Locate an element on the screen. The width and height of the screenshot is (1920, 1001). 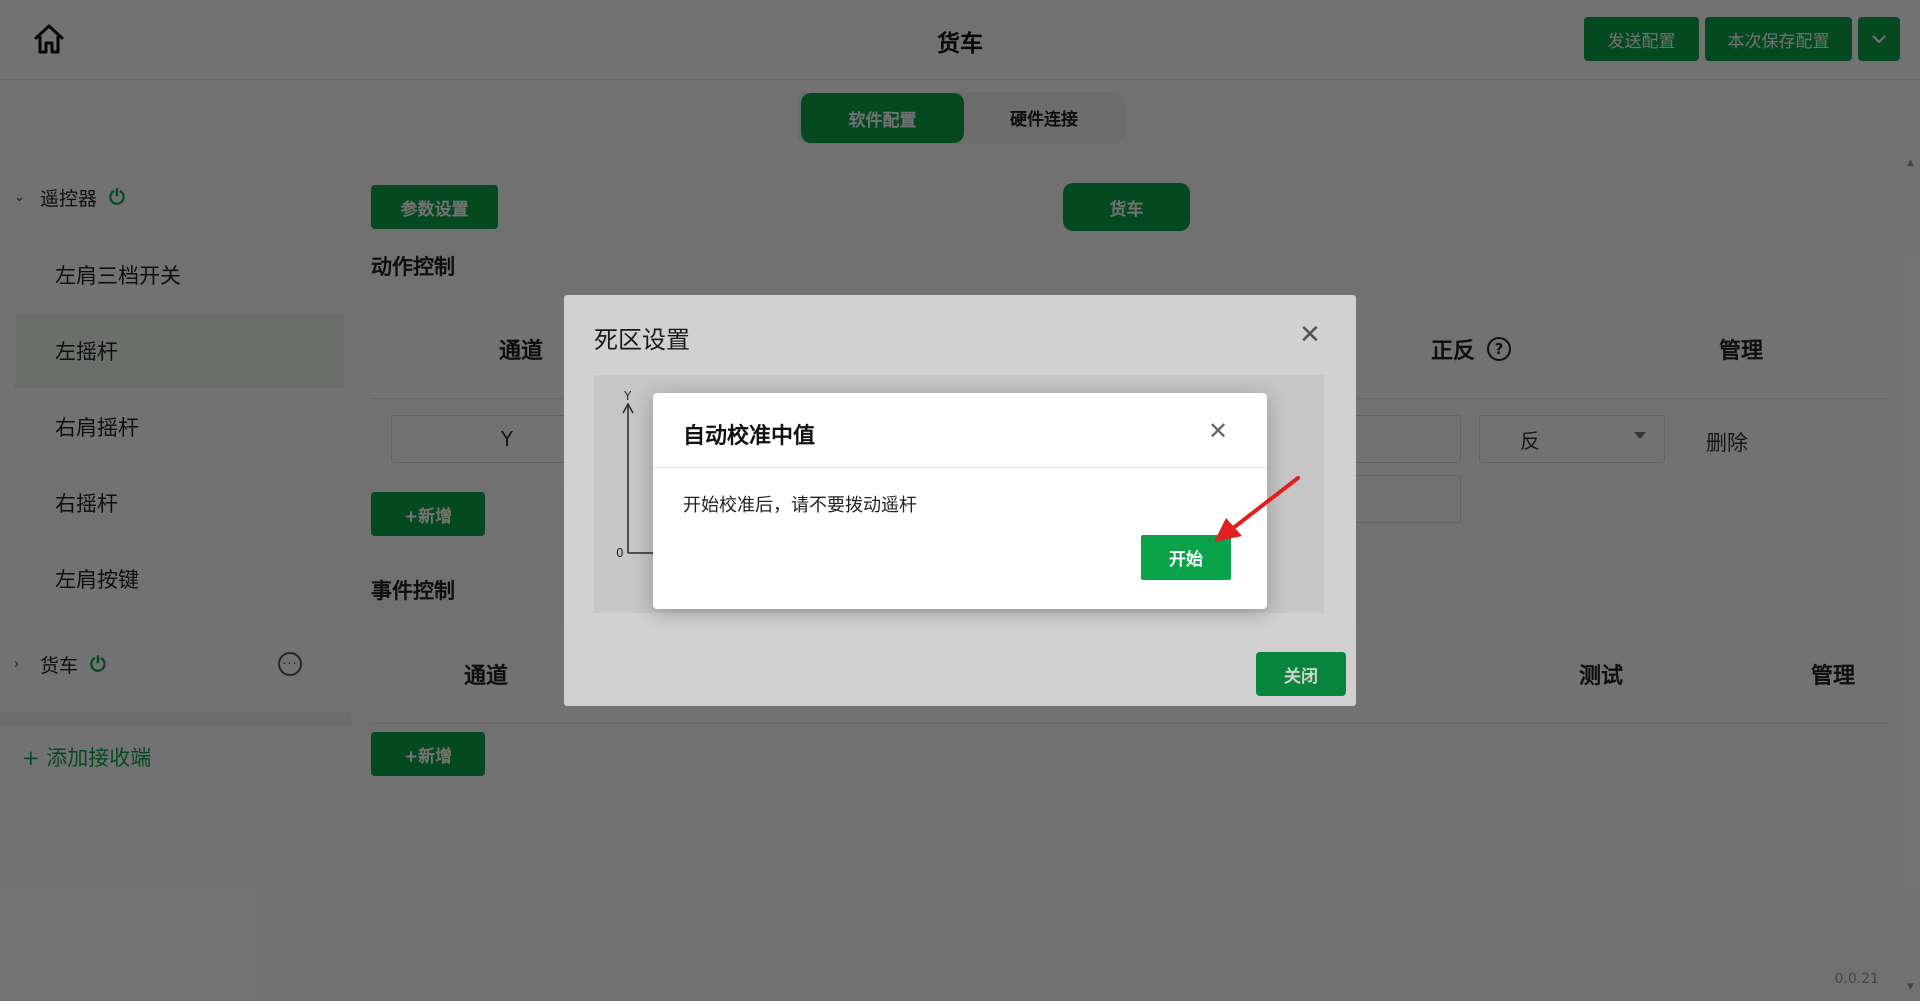
auto-calibrate-message: 开始校准后，请不要拨动遥杆 is located at coordinates (800, 505).